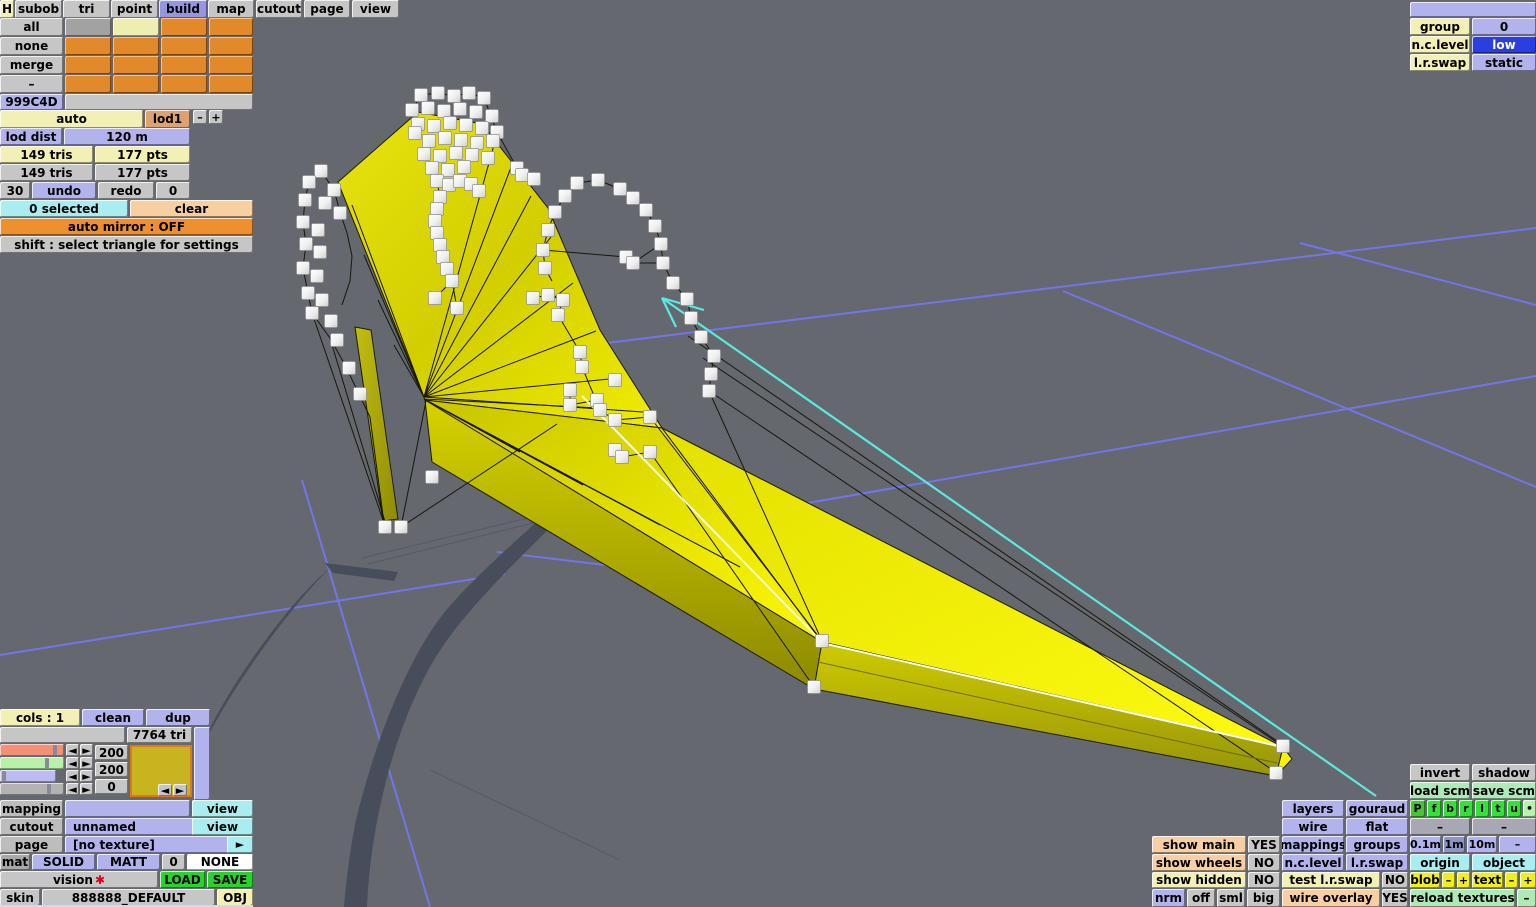 This screenshot has height=907, width=1536. What do you see at coordinates (1425, 844) in the screenshot?
I see `grid-01m-button: 0.1m` at bounding box center [1425, 844].